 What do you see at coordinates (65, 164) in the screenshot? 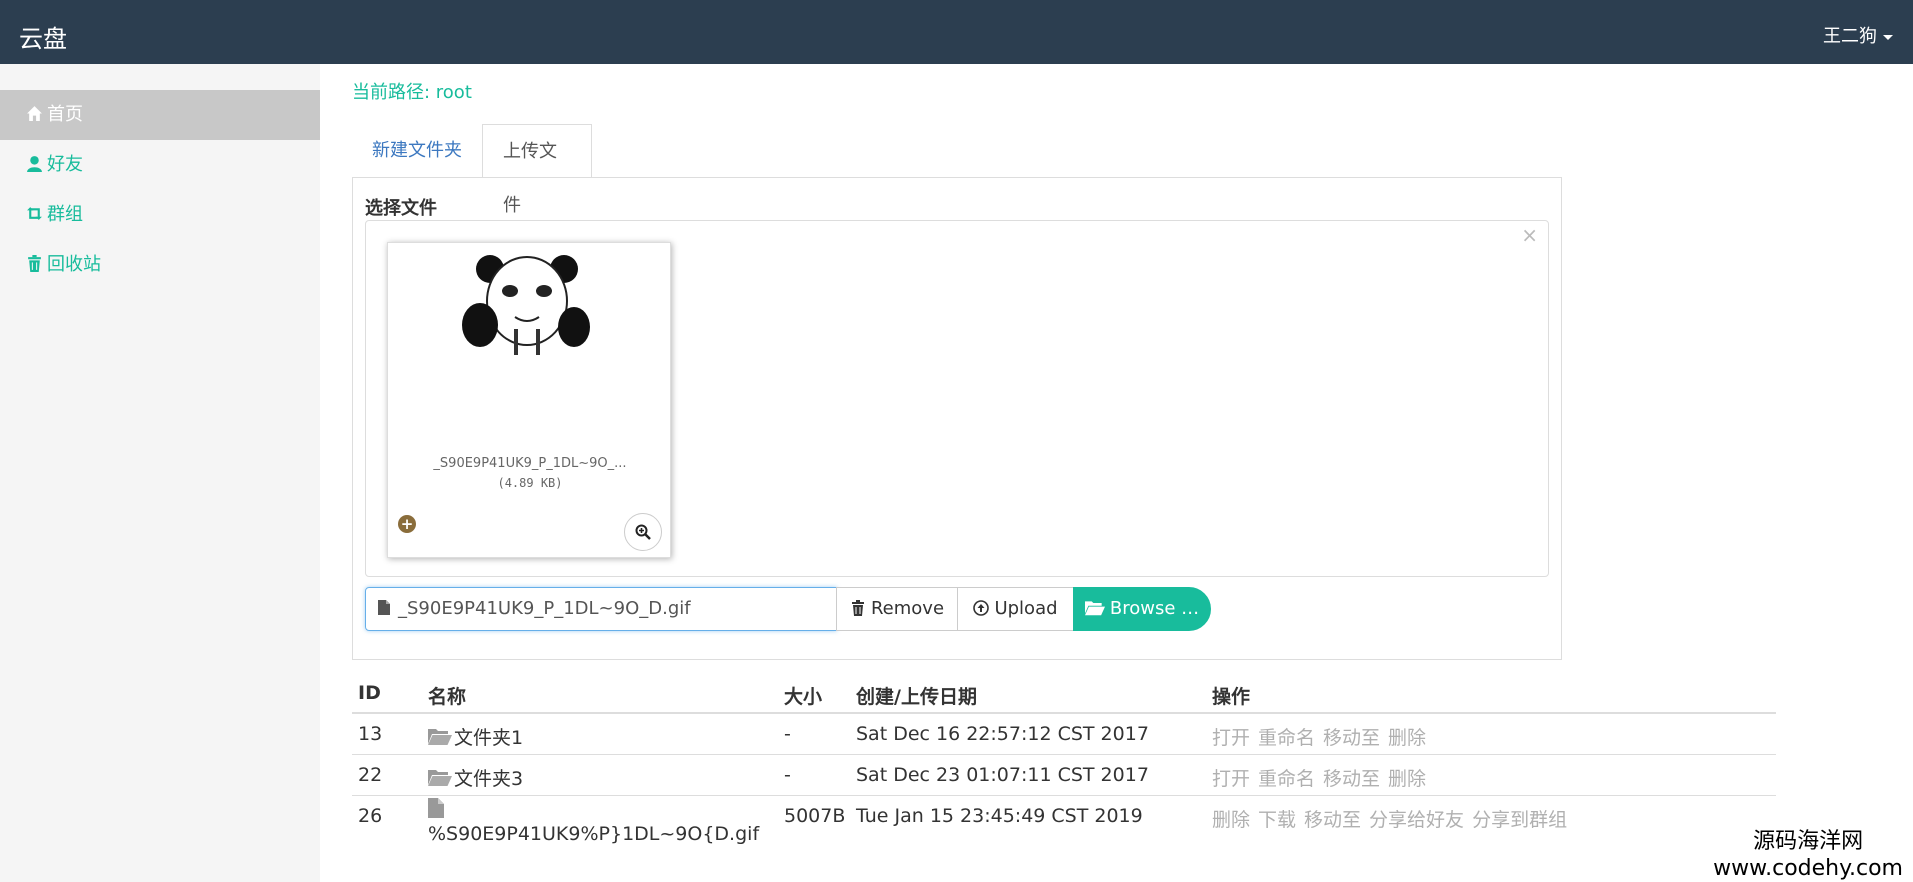
I see `sidebar-item-label: 好友` at bounding box center [65, 164].